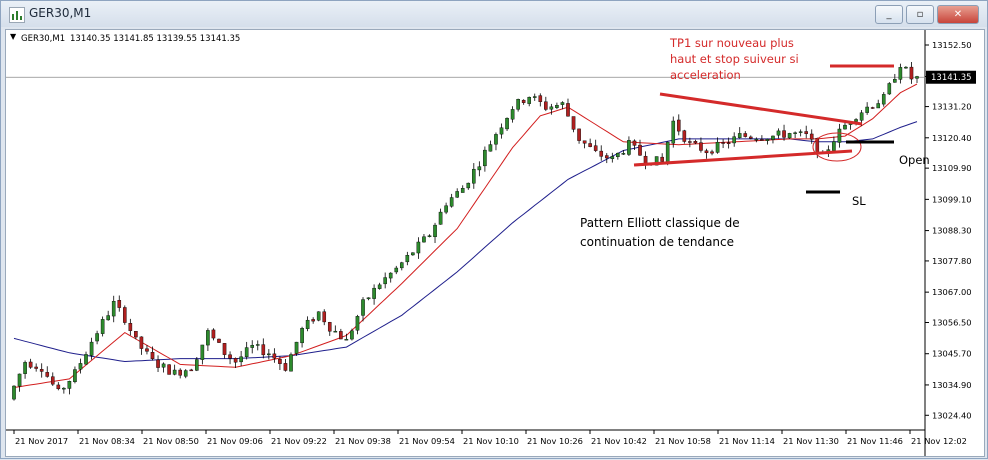  What do you see at coordinates (363, 441) in the screenshot?
I see `time-tick-label: 21 Nov 09:38` at bounding box center [363, 441].